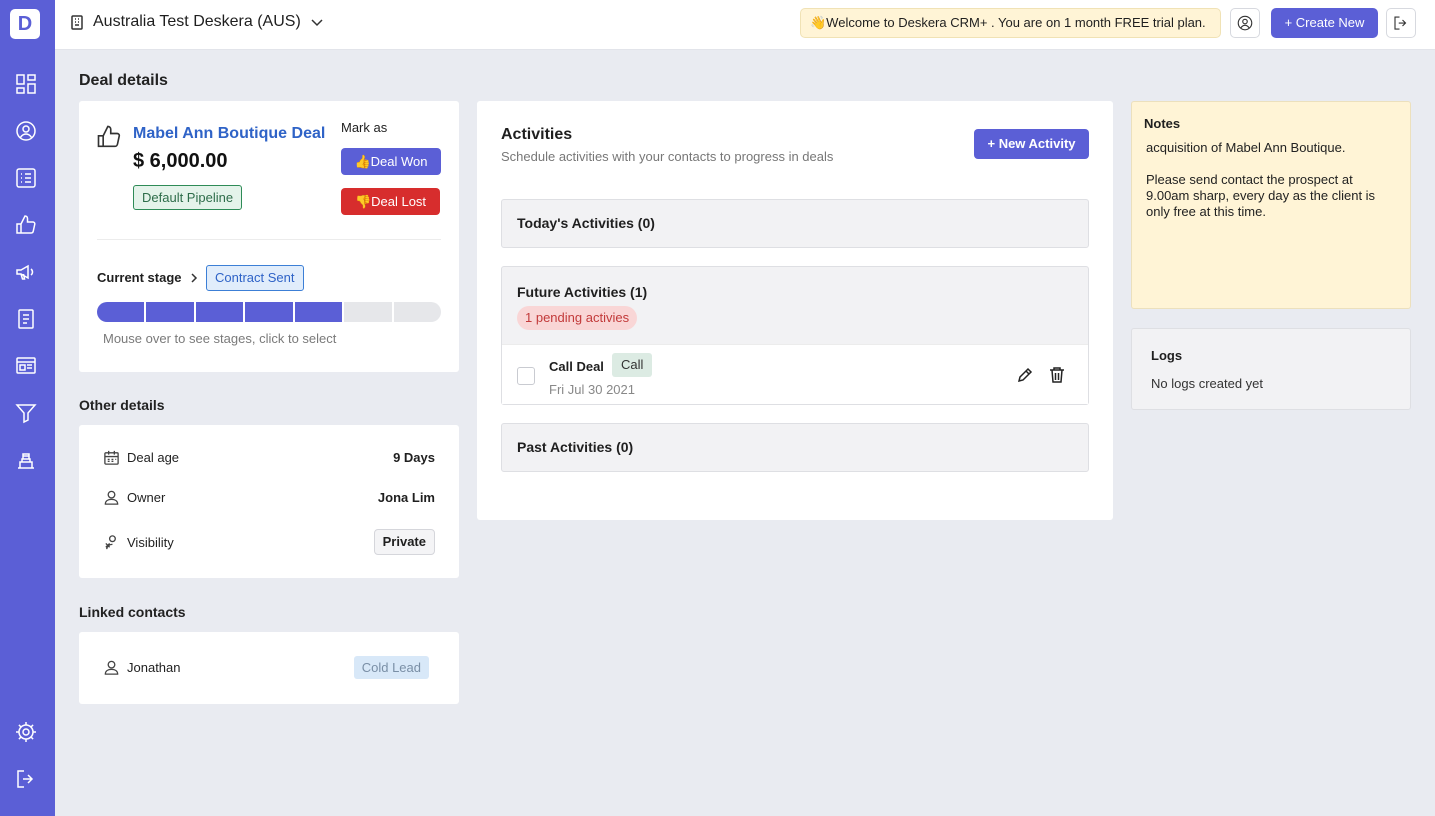 Image resolution: width=1435 pixels, height=816 pixels. Describe the element at coordinates (795, 223) in the screenshot. I see `todays-activities-section: Today's Activities (0)` at that location.